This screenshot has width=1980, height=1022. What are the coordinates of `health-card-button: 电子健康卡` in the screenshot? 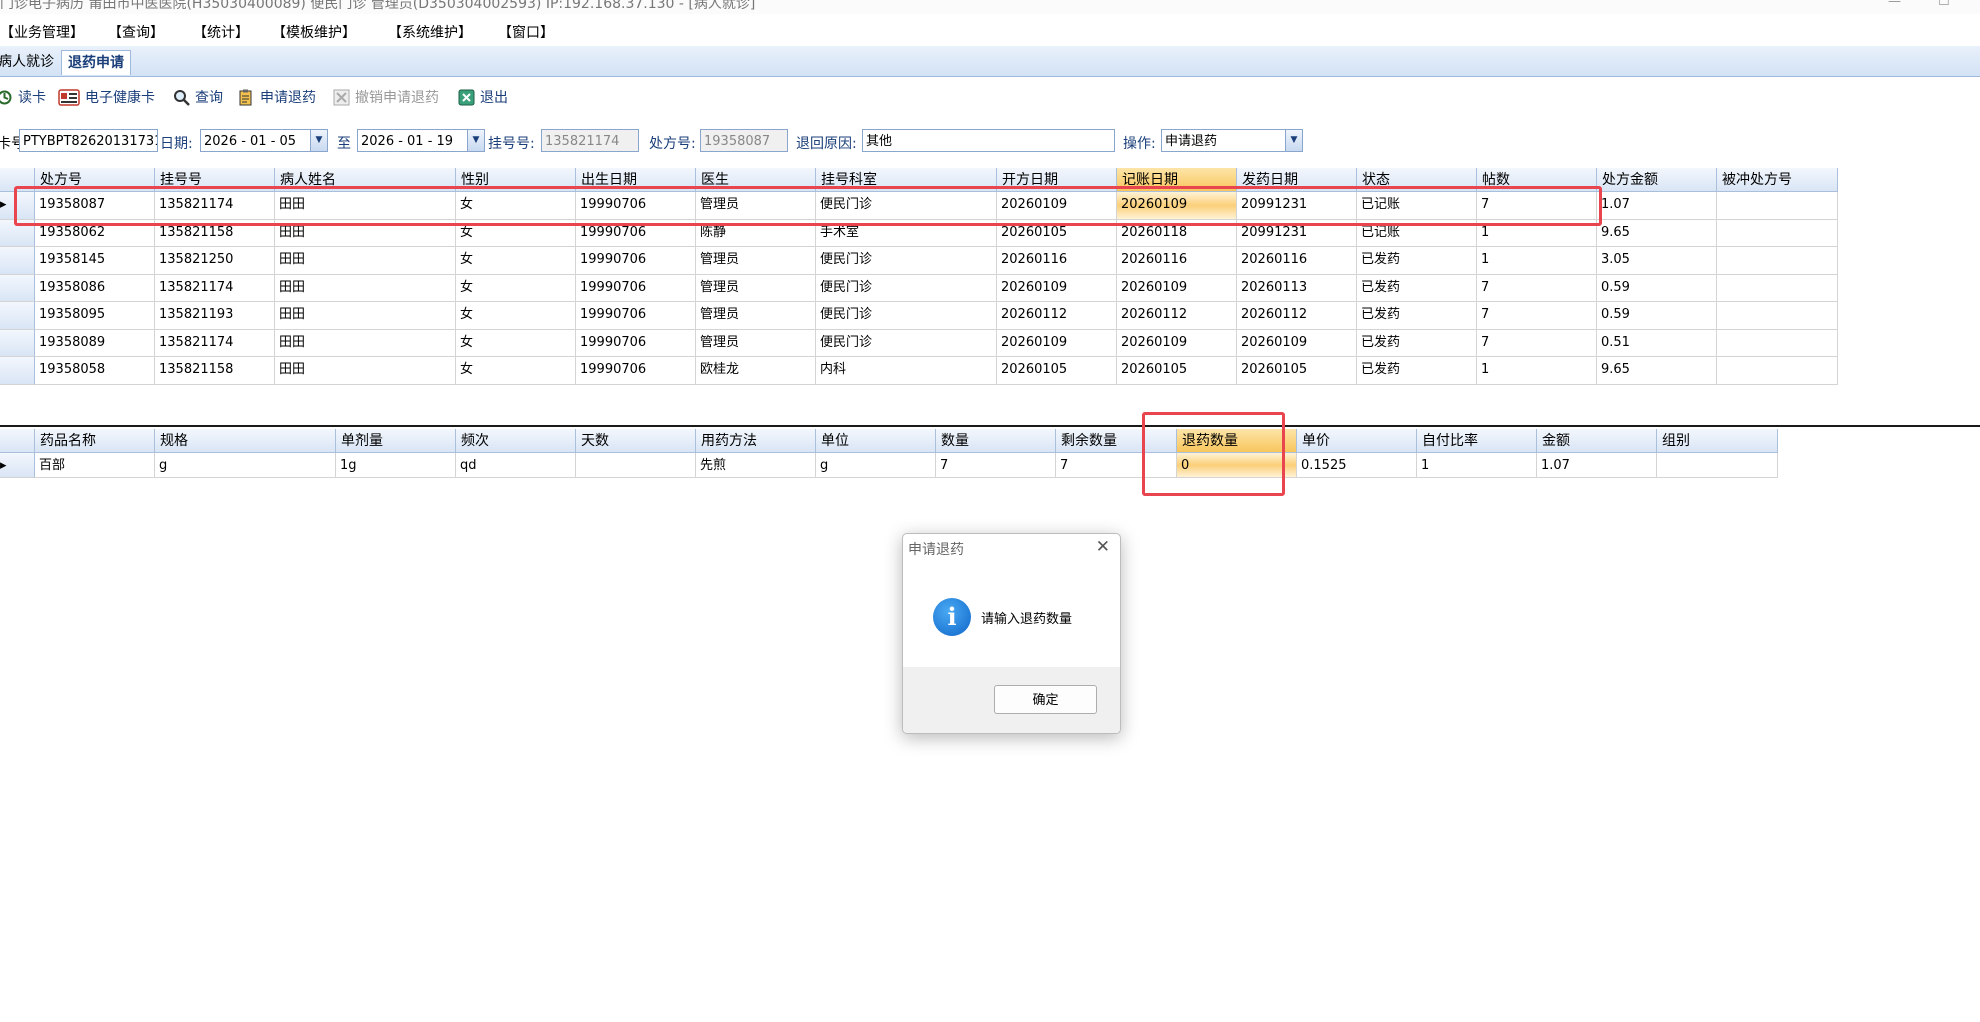 It's located at (106, 97).